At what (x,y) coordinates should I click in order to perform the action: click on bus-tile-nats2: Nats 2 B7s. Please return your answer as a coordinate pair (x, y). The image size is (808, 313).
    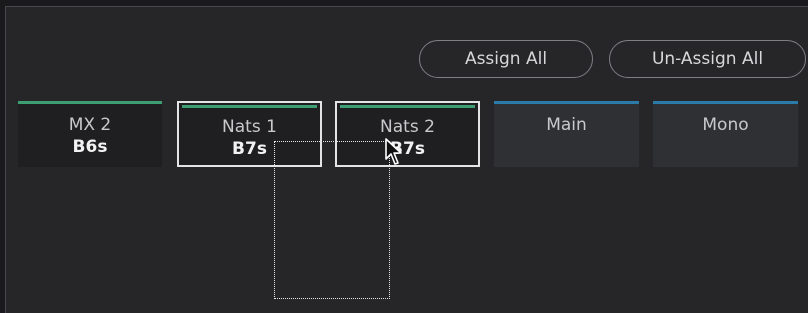
    Looking at the image, I should click on (407, 134).